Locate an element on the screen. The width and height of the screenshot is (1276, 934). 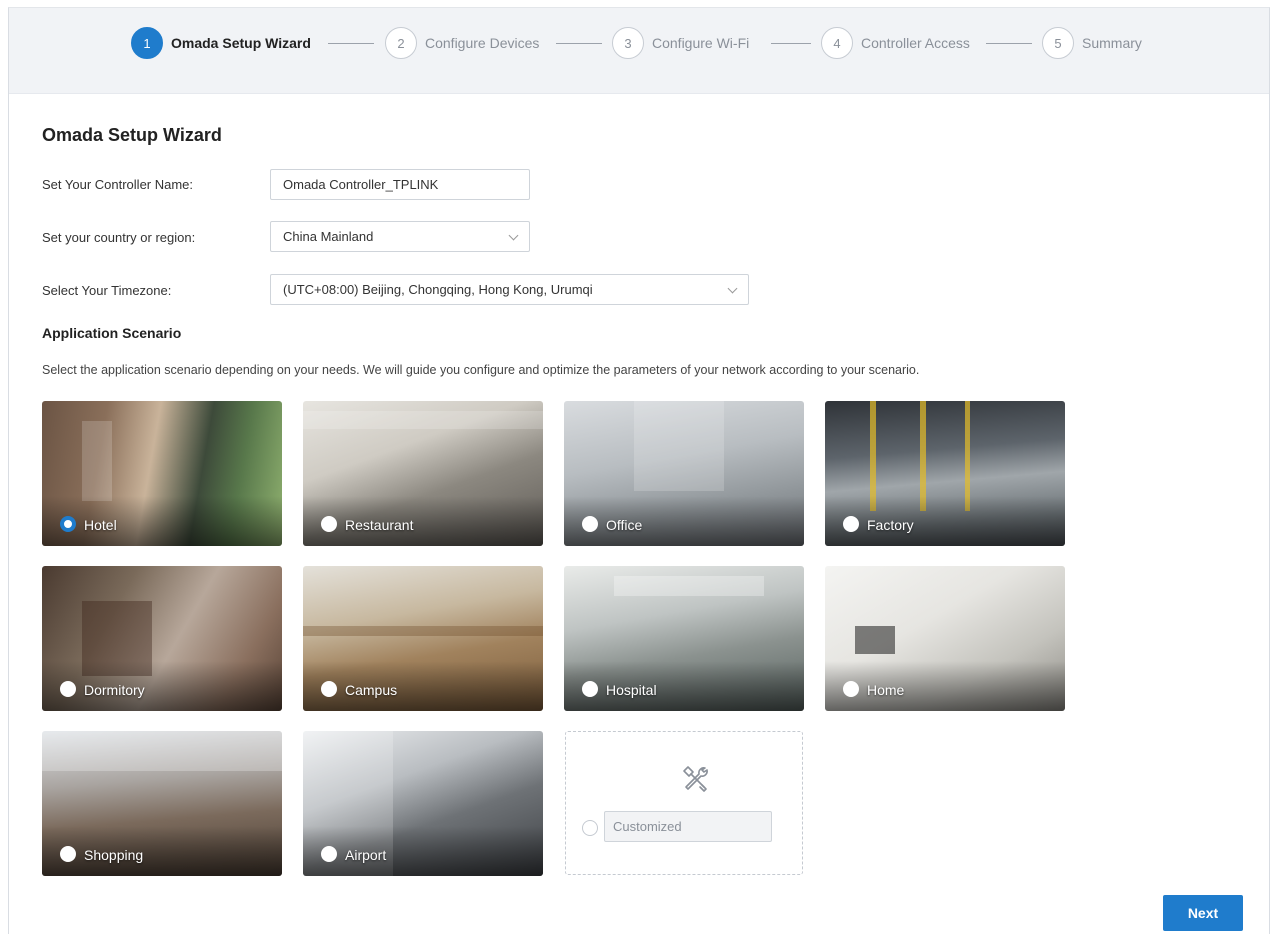
next-button: Next is located at coordinates (1203, 913).